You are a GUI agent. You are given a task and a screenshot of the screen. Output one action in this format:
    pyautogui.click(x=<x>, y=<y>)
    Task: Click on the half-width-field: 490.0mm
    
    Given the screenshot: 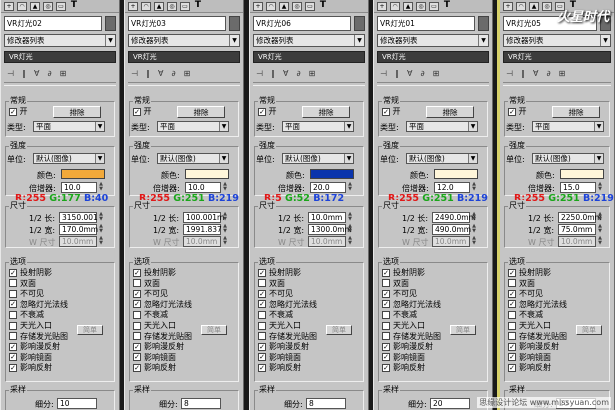 What is the action you would take?
    pyautogui.click(x=451, y=229)
    